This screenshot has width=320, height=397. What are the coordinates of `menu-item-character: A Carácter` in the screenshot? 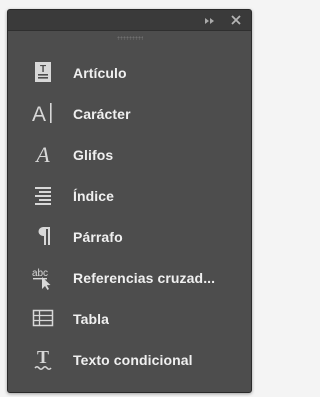 It's located at (129, 115).